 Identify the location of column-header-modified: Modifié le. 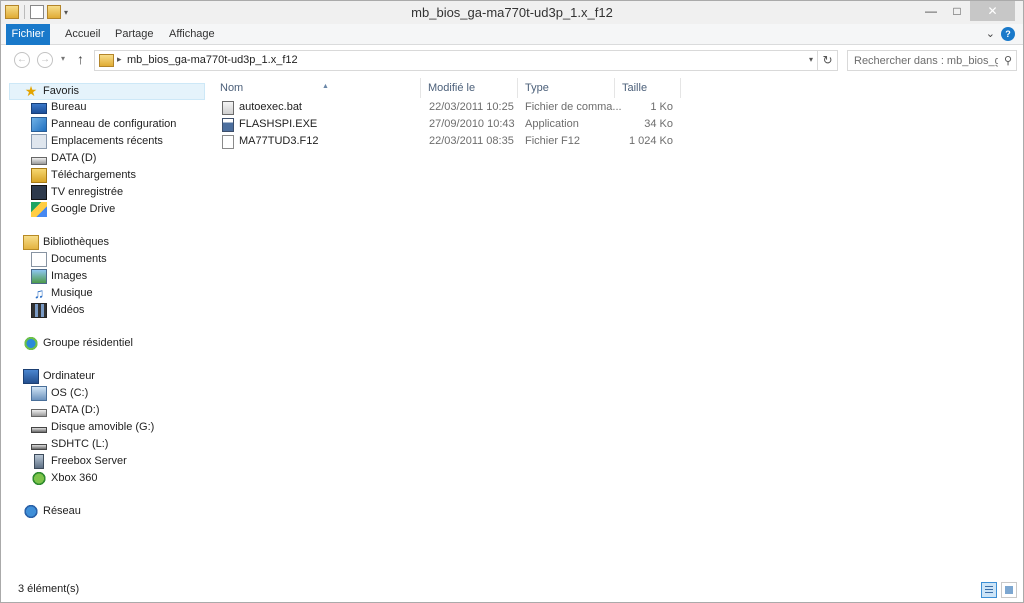
(469, 88).